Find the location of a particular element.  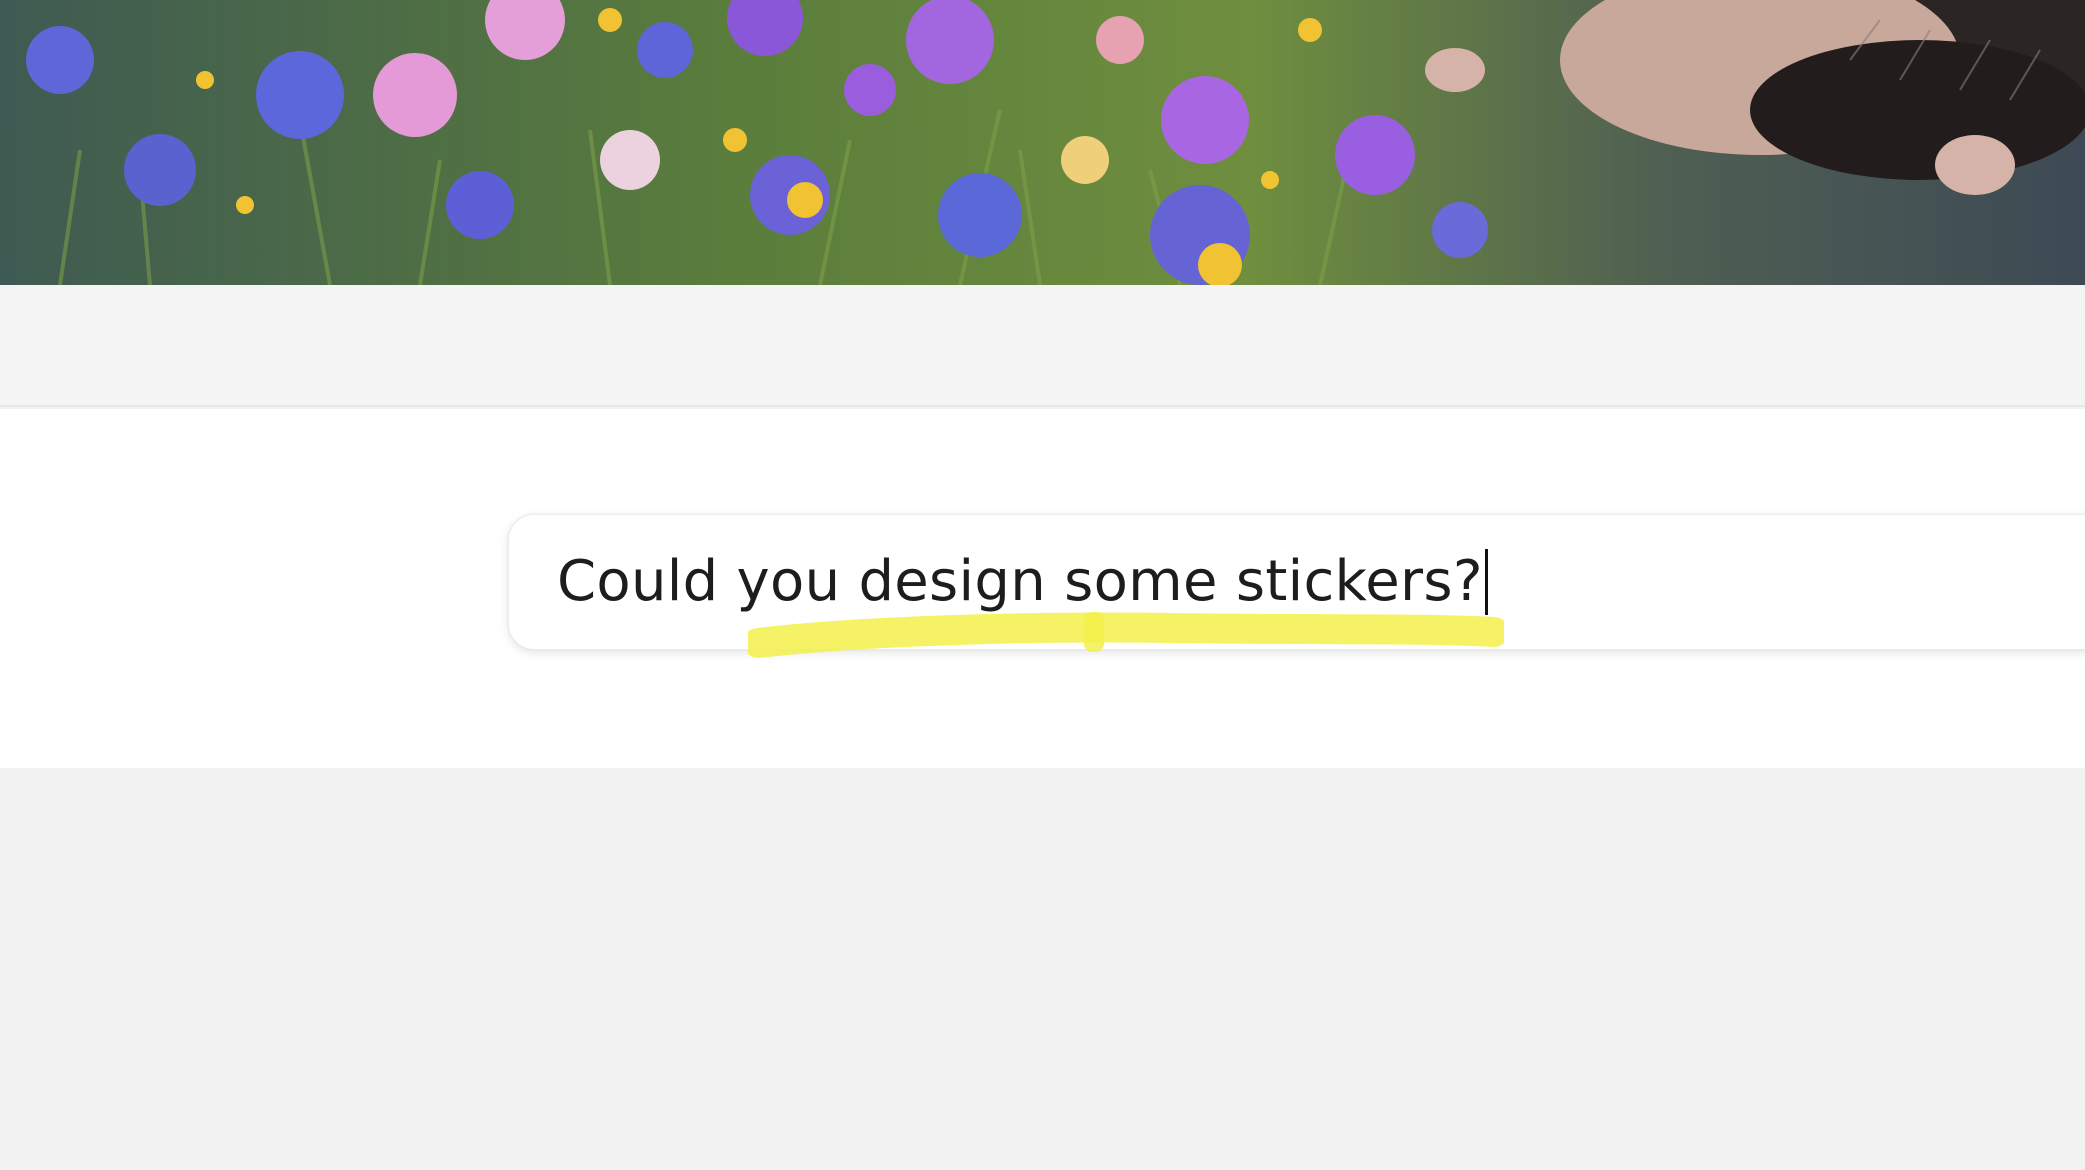

image-footer-band is located at coordinates (1042, 346).